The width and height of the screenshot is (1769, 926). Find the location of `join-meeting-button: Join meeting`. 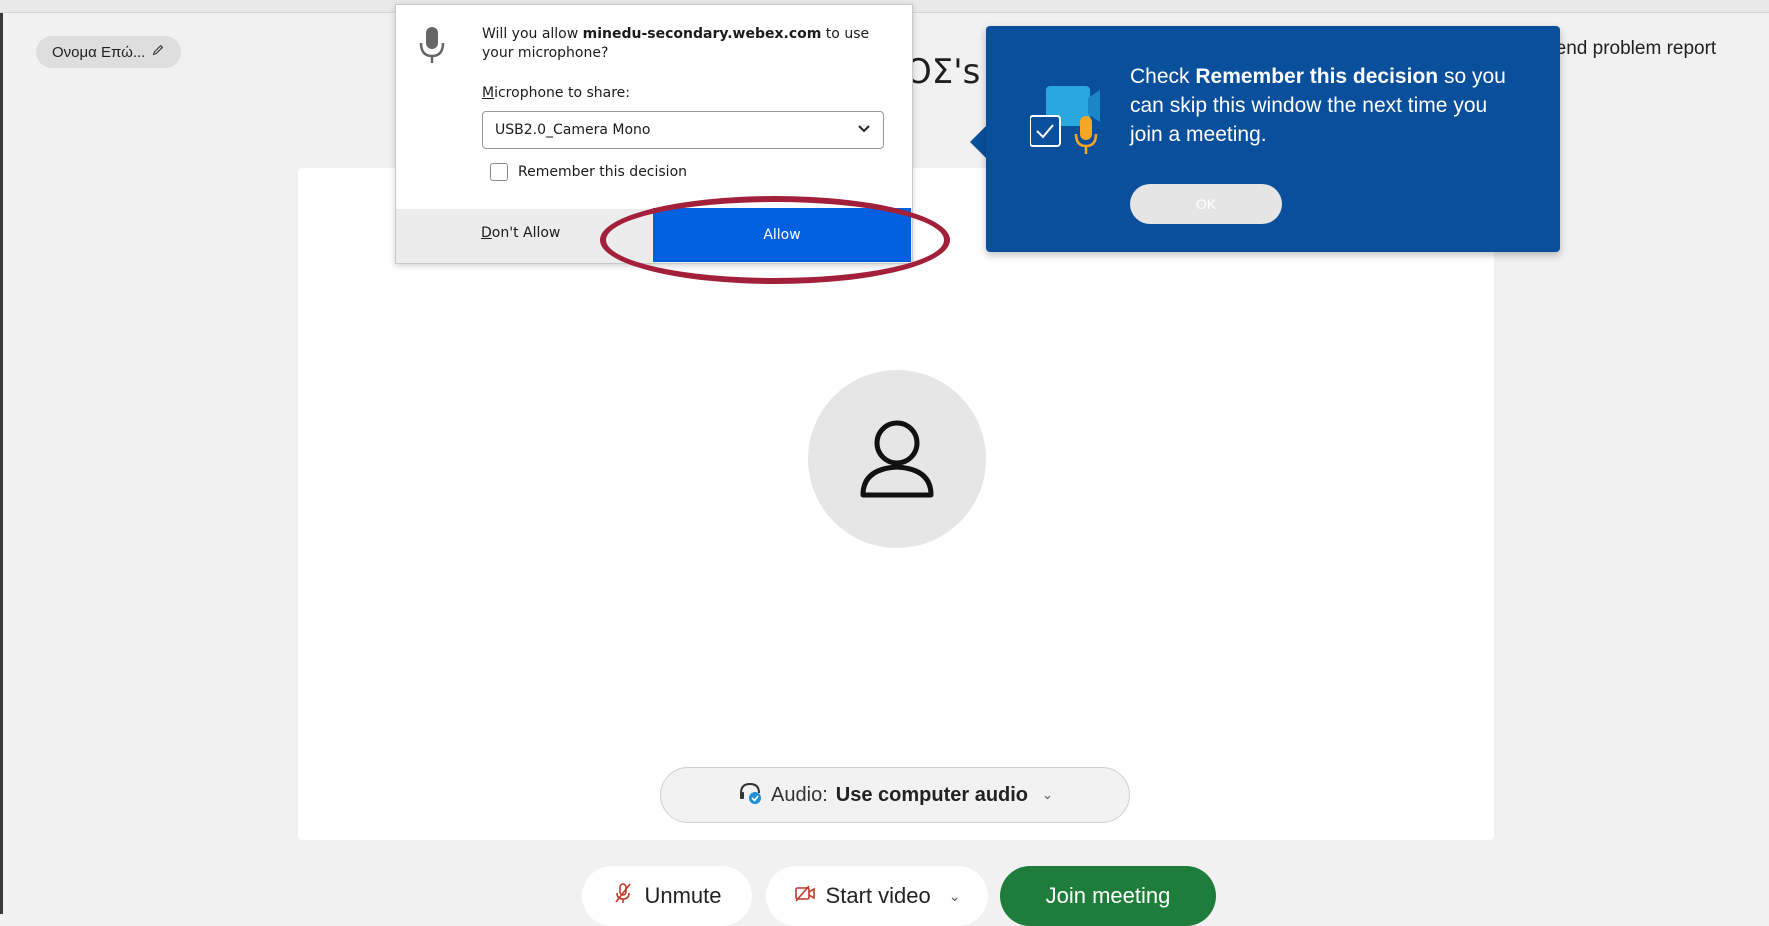

join-meeting-button: Join meeting is located at coordinates (1108, 896).